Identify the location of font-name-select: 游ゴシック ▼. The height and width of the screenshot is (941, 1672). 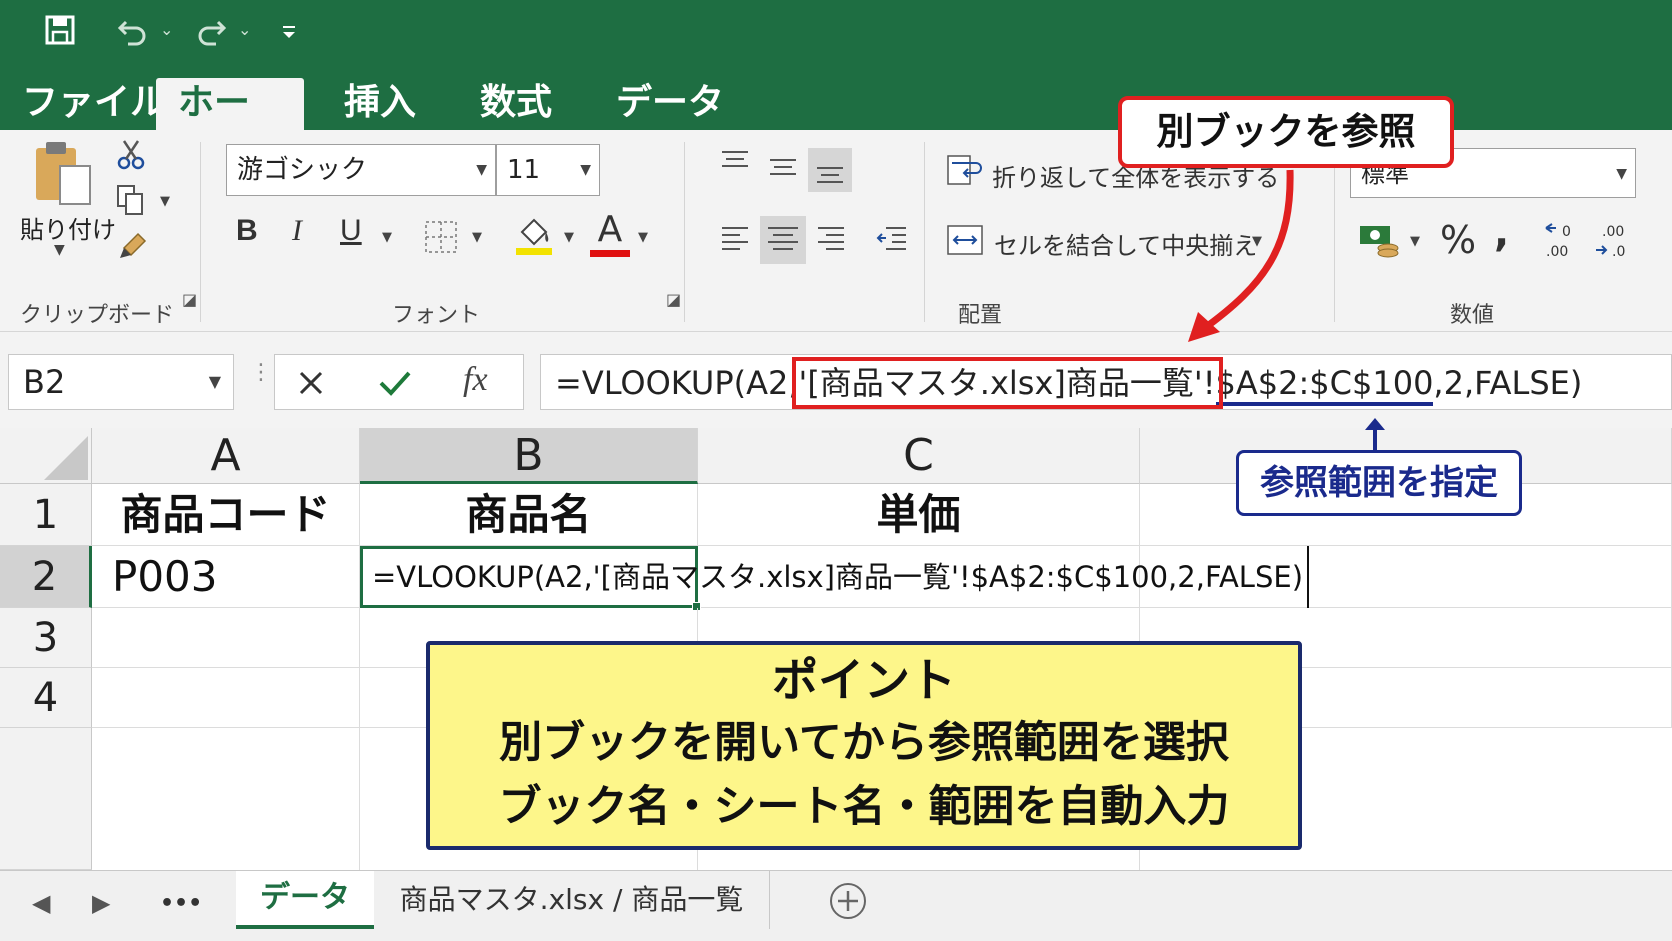
(361, 170).